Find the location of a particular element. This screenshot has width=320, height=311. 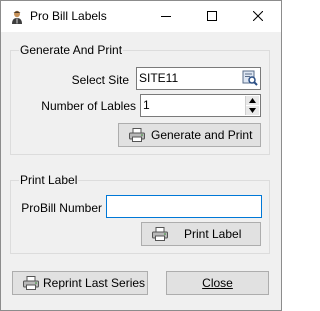

maximize-icon is located at coordinates (212, 16).